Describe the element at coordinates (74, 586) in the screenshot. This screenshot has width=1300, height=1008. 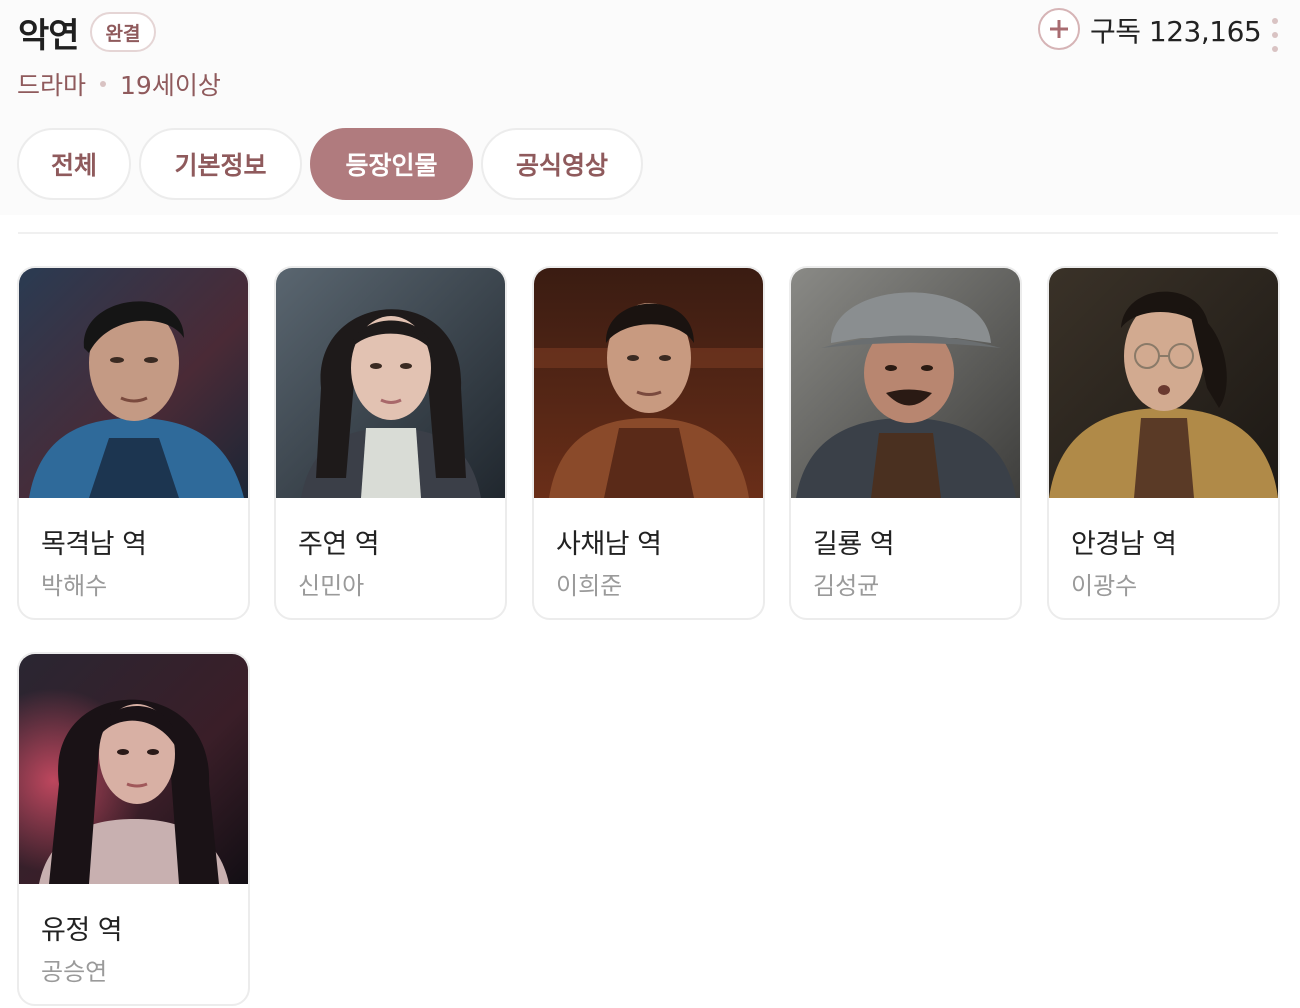
I see `actor-name: 박해수` at that location.